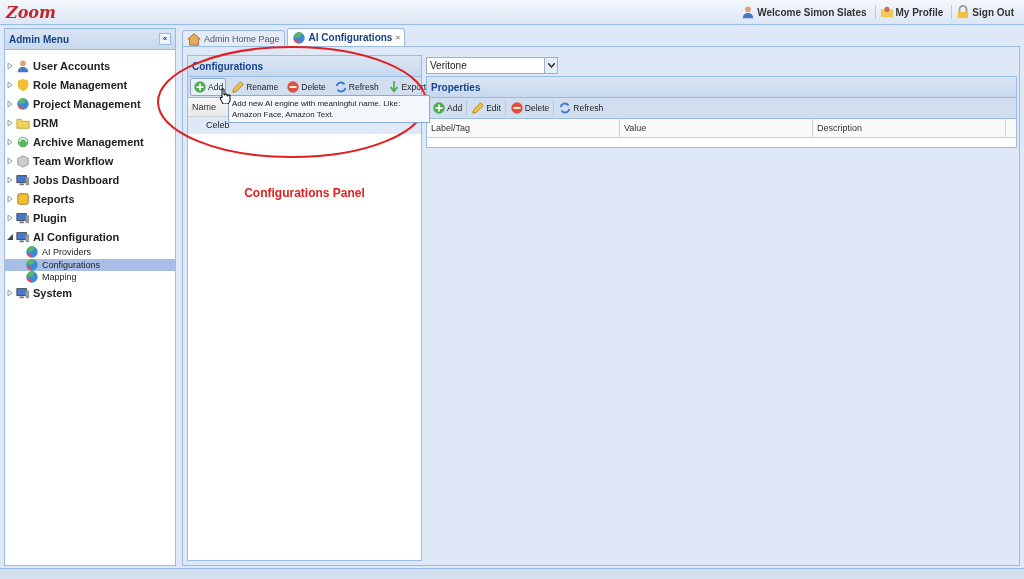 Image resolution: width=1024 pixels, height=579 pixels. What do you see at coordinates (716, 128) in the screenshot?
I see `column-header: Value` at bounding box center [716, 128].